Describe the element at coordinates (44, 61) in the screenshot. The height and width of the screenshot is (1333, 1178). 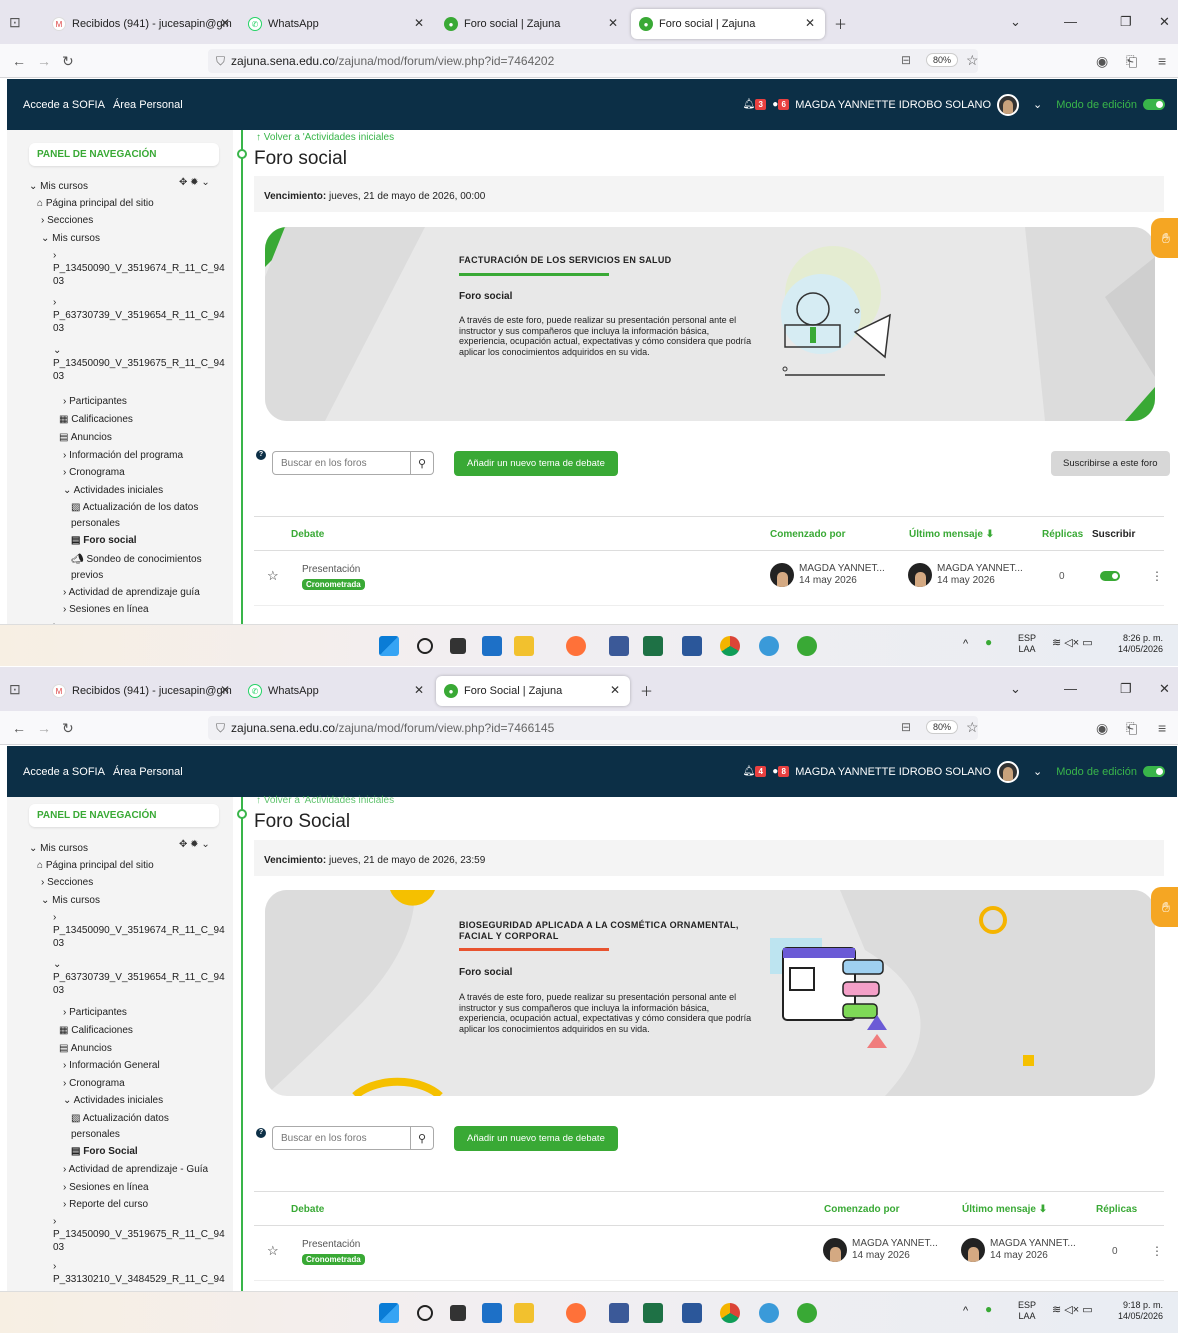
I see `forward-arrow-icon: →` at that location.